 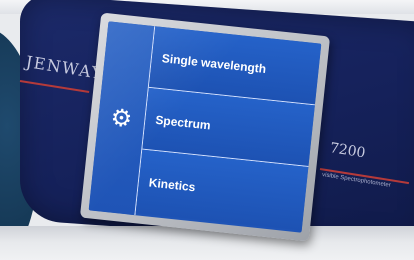 I want to click on menu-item-label: Single wavelength, so click(x=214, y=63).